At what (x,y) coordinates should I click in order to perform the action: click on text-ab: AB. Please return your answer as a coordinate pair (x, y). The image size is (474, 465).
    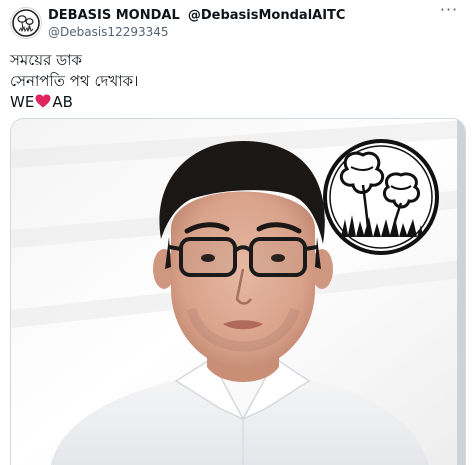
    Looking at the image, I should click on (62, 102).